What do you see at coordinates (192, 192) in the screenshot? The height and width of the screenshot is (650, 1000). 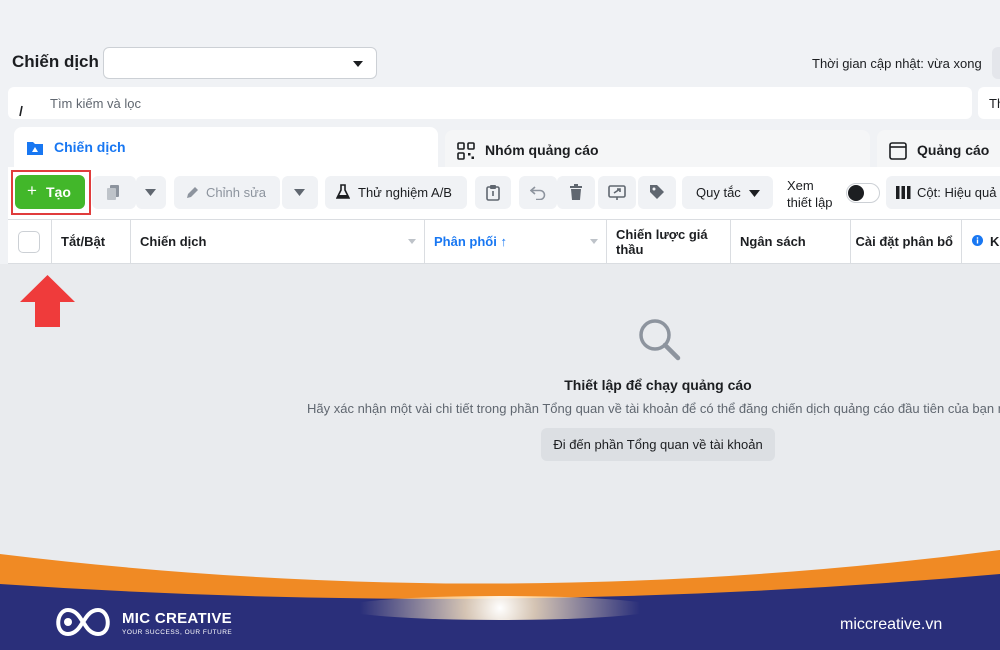 I see `pencil-icon` at bounding box center [192, 192].